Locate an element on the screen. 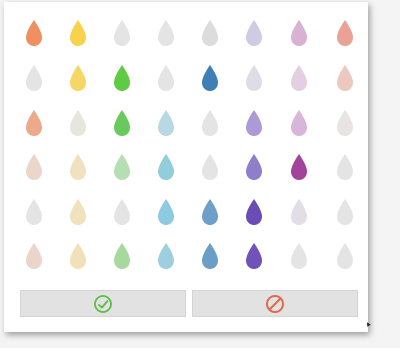 Image resolution: width=400 pixels, height=348 pixels. mouse-cursor-icon is located at coordinates (368, 324).